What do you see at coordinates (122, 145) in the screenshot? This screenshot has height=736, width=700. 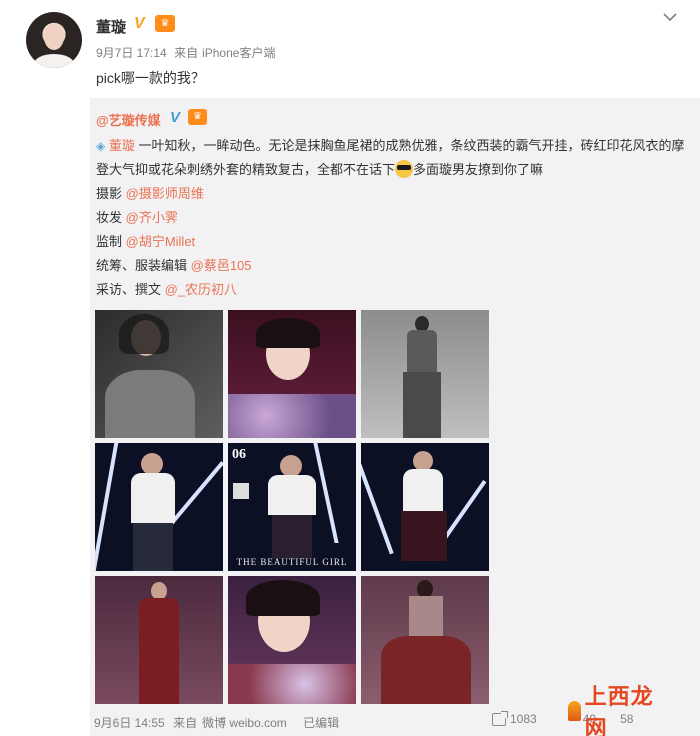 I see `mention-link: 董璇` at bounding box center [122, 145].